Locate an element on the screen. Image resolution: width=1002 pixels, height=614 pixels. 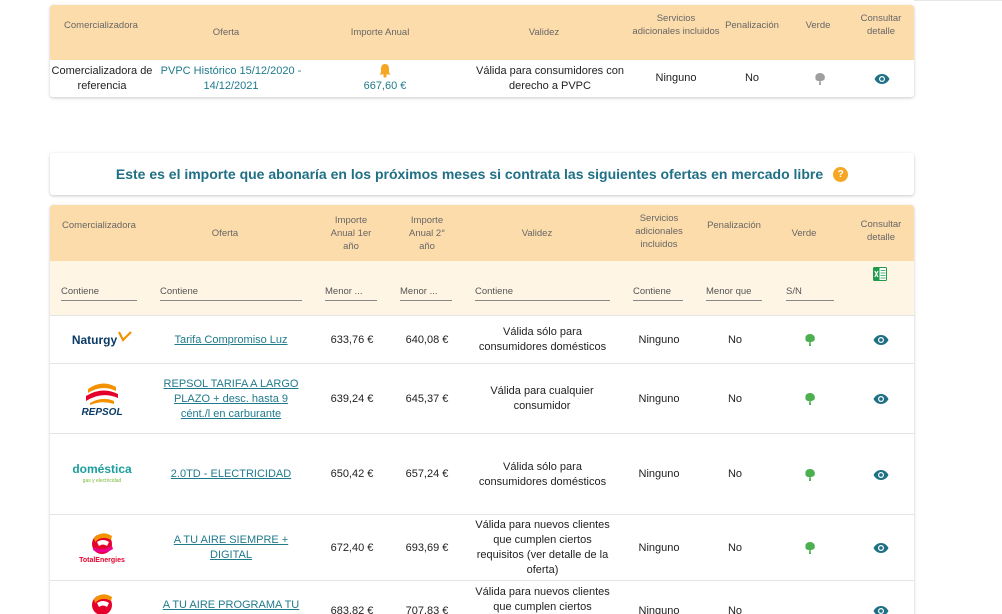
amount-year1: 639,24 € is located at coordinates (352, 398).